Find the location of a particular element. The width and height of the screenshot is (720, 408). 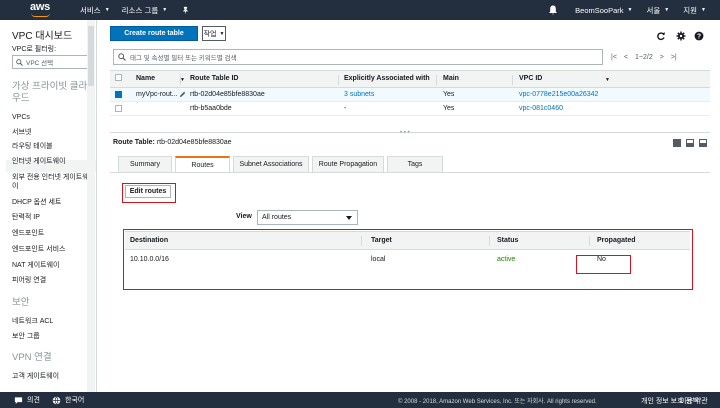

route-table-label: Route Table: rtb-02d04e85bfe8830ae is located at coordinates (172, 142).